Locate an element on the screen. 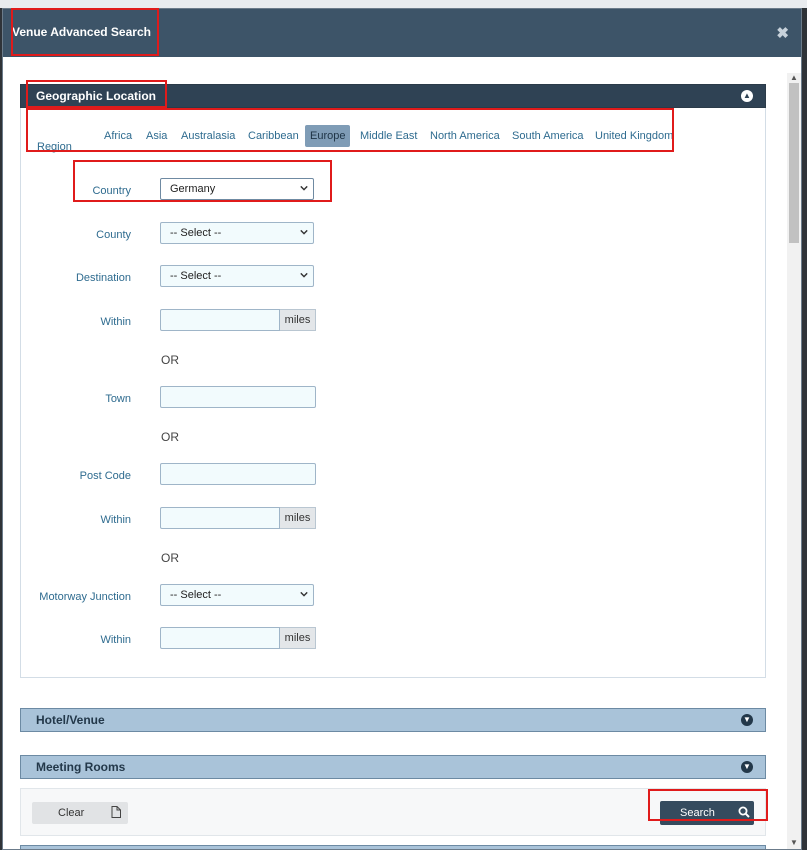 This screenshot has height=850, width=807. region-tab-australasia: Australasia is located at coordinates (208, 136).